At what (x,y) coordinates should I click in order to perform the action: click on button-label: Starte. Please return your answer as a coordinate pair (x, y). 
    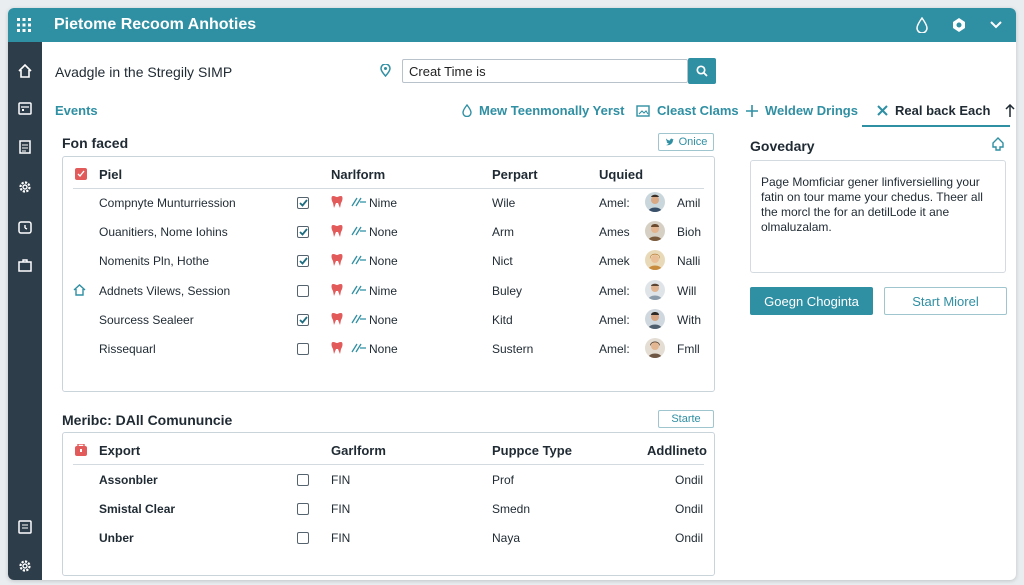
    Looking at the image, I should click on (686, 419).